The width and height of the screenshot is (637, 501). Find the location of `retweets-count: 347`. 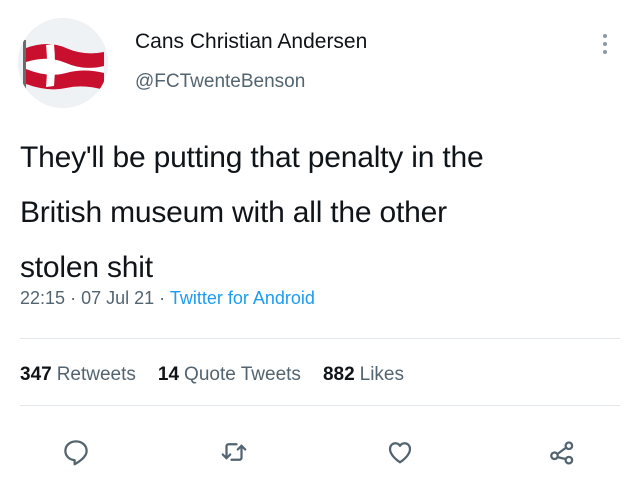

retweets-count: 347 is located at coordinates (36, 374).